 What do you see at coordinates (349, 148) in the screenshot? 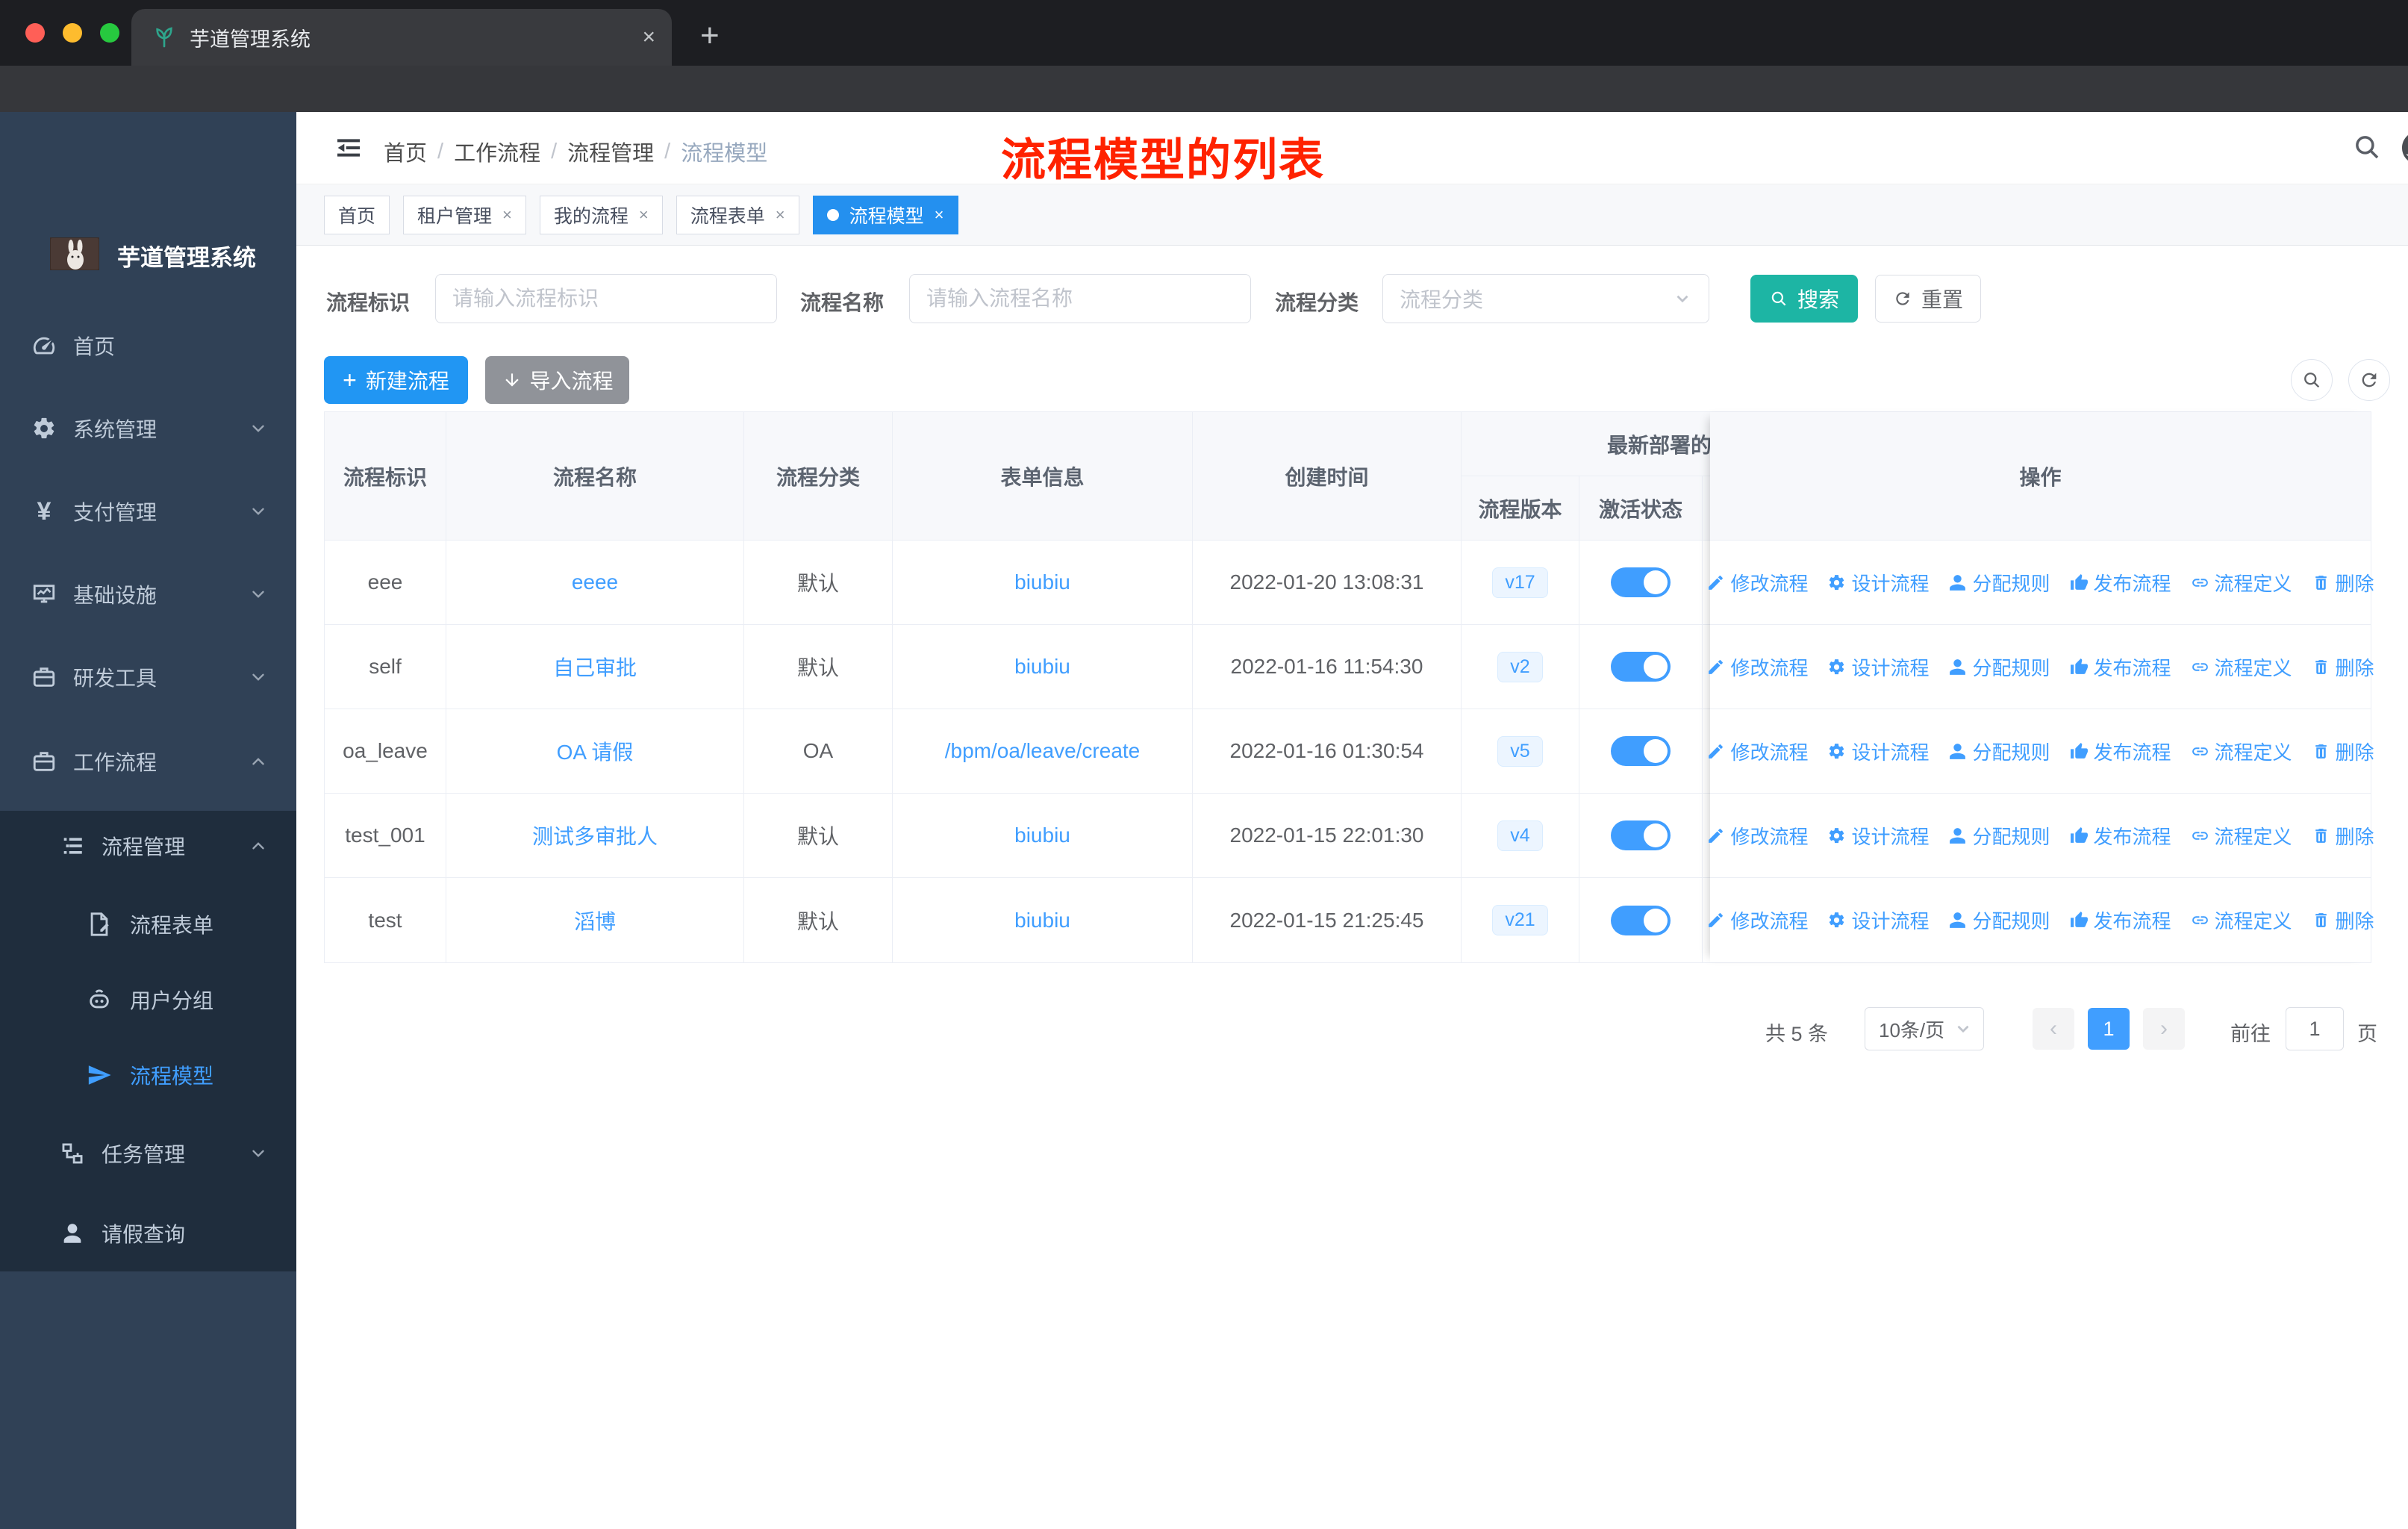
I see `sidebar-collapse-icon` at bounding box center [349, 148].